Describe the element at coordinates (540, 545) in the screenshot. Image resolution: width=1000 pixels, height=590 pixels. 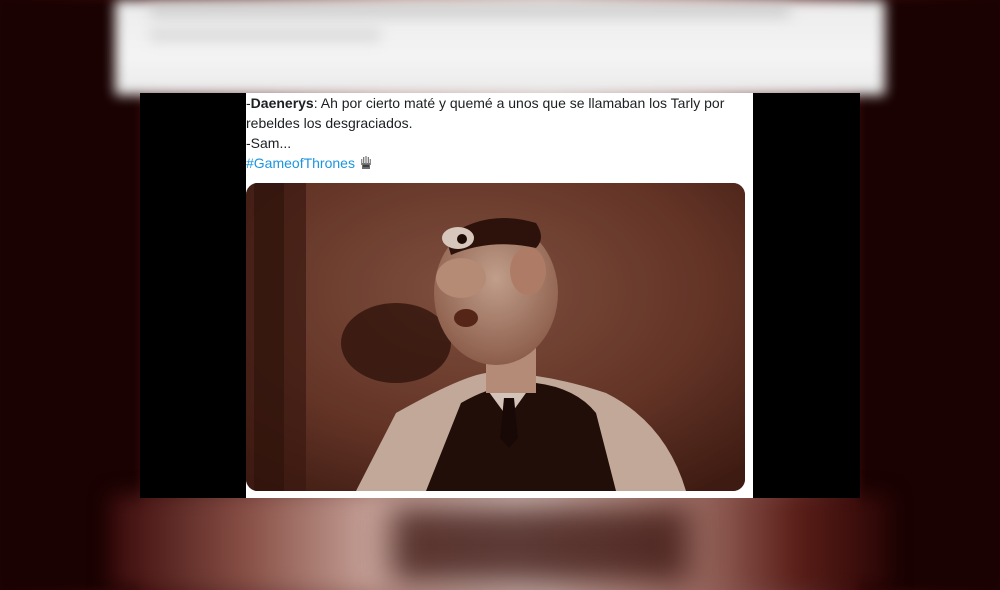
I see `blurred-backdrop-shadow` at that location.